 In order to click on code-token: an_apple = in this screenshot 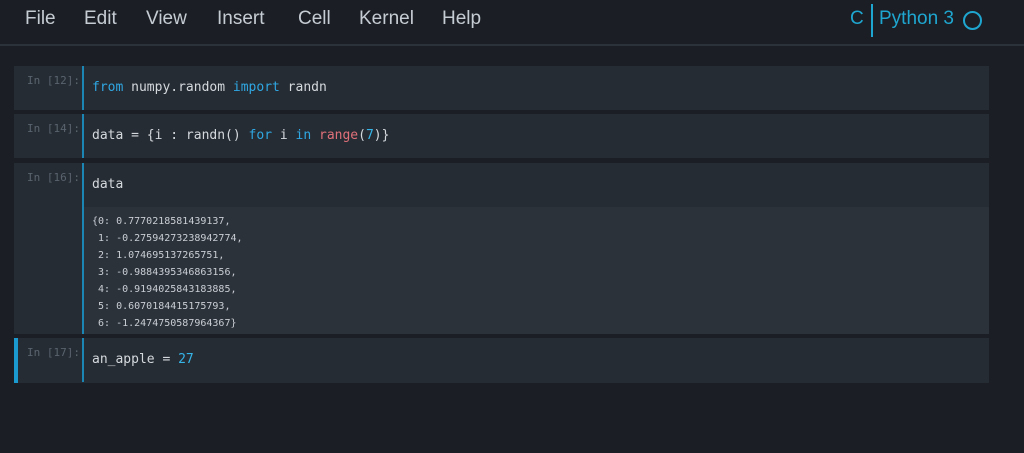, I will do `click(135, 359)`.